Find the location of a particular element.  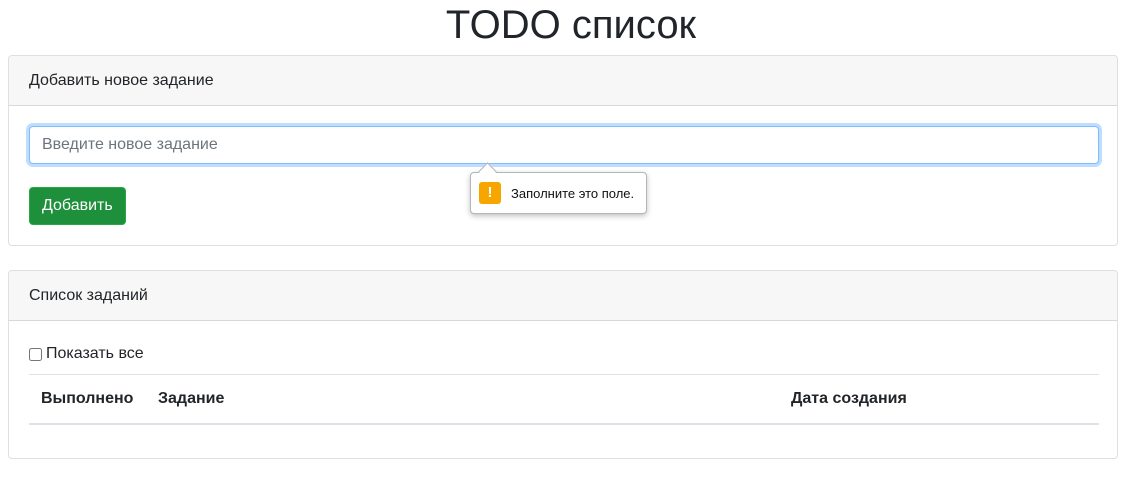

show-all-toggle: Показать все is located at coordinates (563, 354).